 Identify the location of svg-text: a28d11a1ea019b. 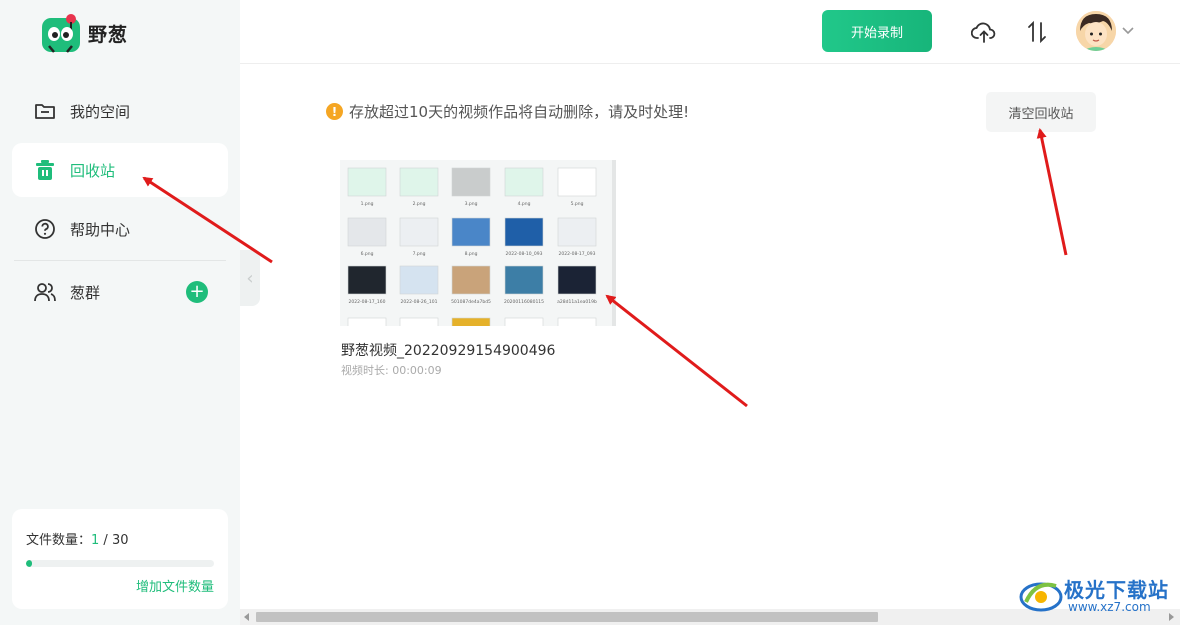
(577, 302).